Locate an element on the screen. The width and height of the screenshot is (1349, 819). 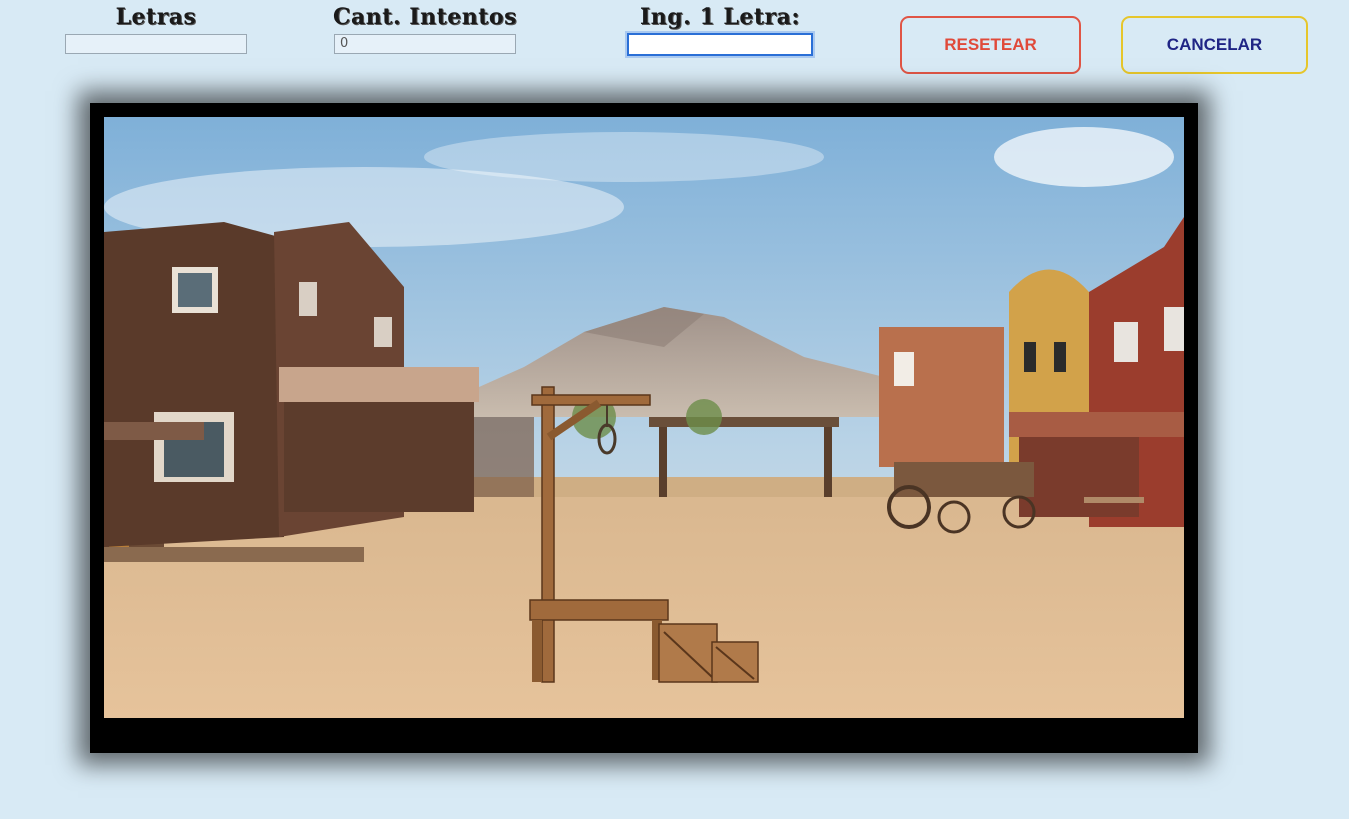
intentos-field is located at coordinates (425, 43).